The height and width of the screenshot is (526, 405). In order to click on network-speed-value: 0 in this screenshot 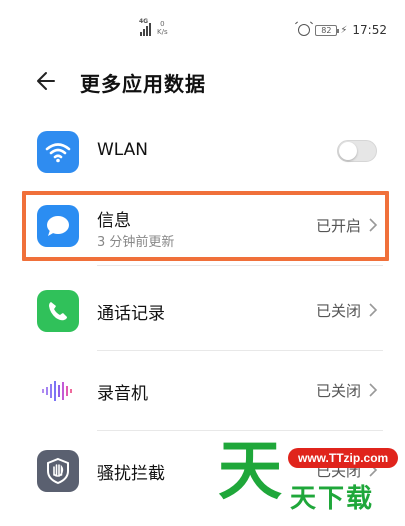, I will do `click(162, 24)`.